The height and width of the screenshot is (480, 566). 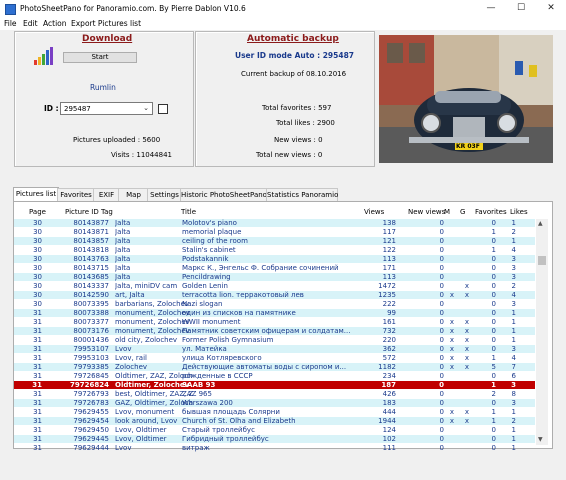 What do you see at coordinates (302, 194) in the screenshot?
I see `tab-statistics: Statistics Panoramio` at bounding box center [302, 194].